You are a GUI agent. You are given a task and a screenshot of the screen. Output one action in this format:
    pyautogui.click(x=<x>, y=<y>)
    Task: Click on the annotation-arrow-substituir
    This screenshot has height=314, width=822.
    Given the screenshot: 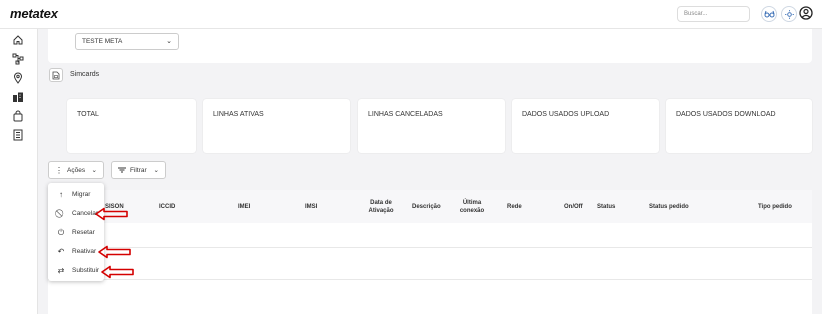 What is the action you would take?
    pyautogui.click(x=117, y=272)
    